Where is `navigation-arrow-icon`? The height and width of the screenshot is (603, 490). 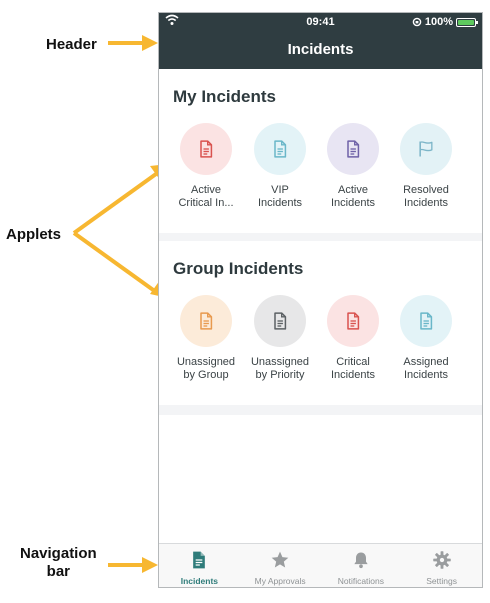
navigation-arrow-icon is located at coordinates (133, 565).